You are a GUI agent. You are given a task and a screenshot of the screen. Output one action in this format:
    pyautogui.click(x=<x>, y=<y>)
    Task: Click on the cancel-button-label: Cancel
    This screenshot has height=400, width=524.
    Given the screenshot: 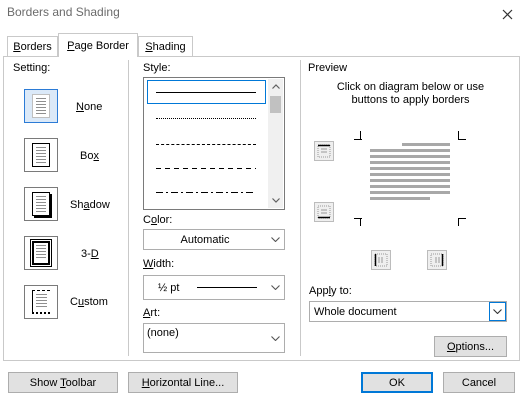 What is the action you would take?
    pyautogui.click(x=479, y=382)
    